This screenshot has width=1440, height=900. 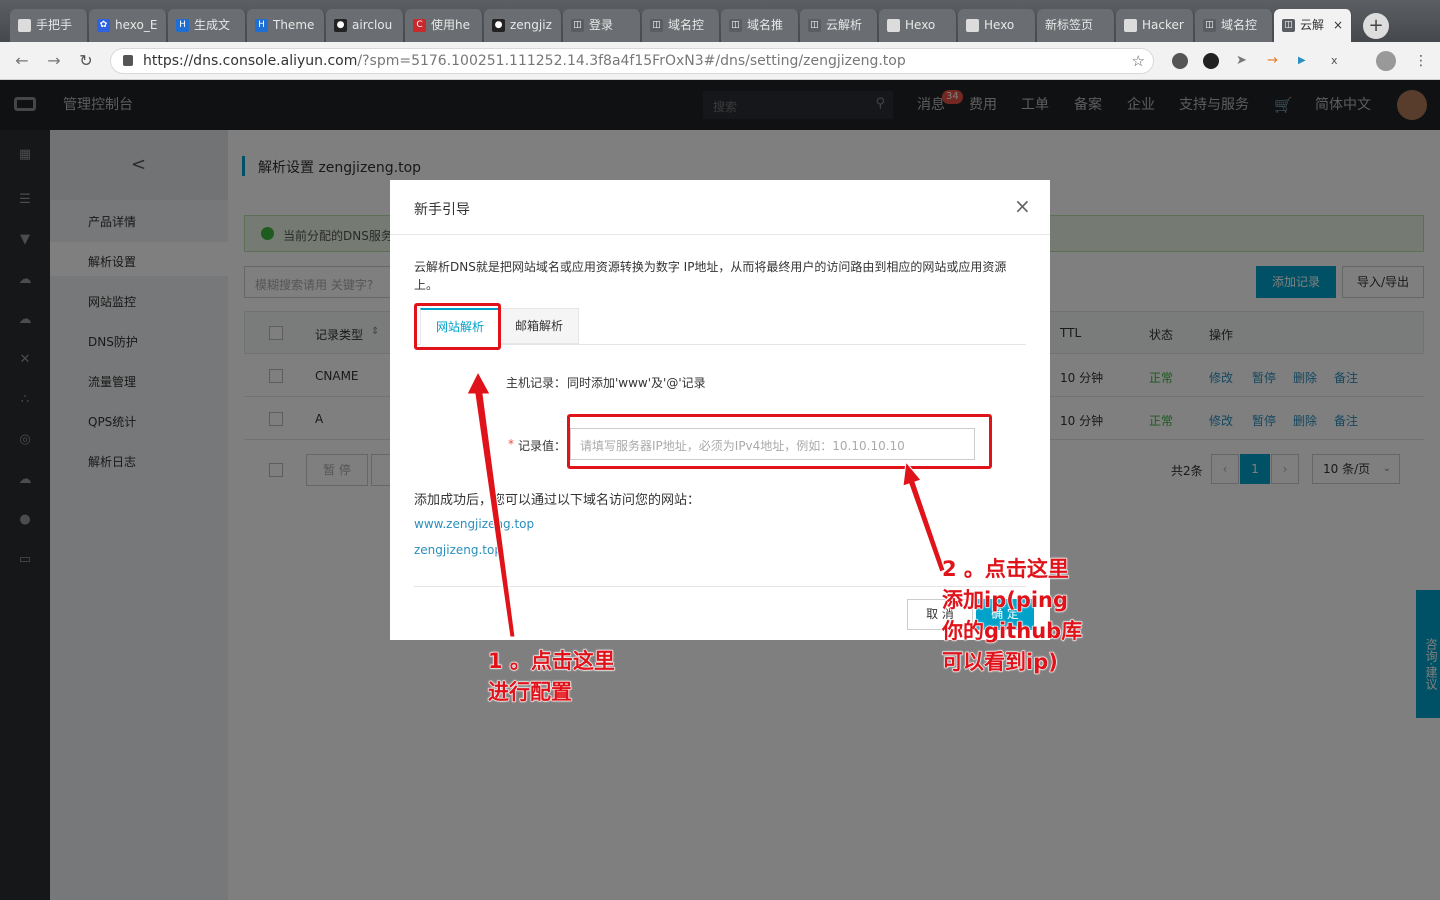 What do you see at coordinates (706, 504) in the screenshot?
I see `annotation-arrows` at bounding box center [706, 504].